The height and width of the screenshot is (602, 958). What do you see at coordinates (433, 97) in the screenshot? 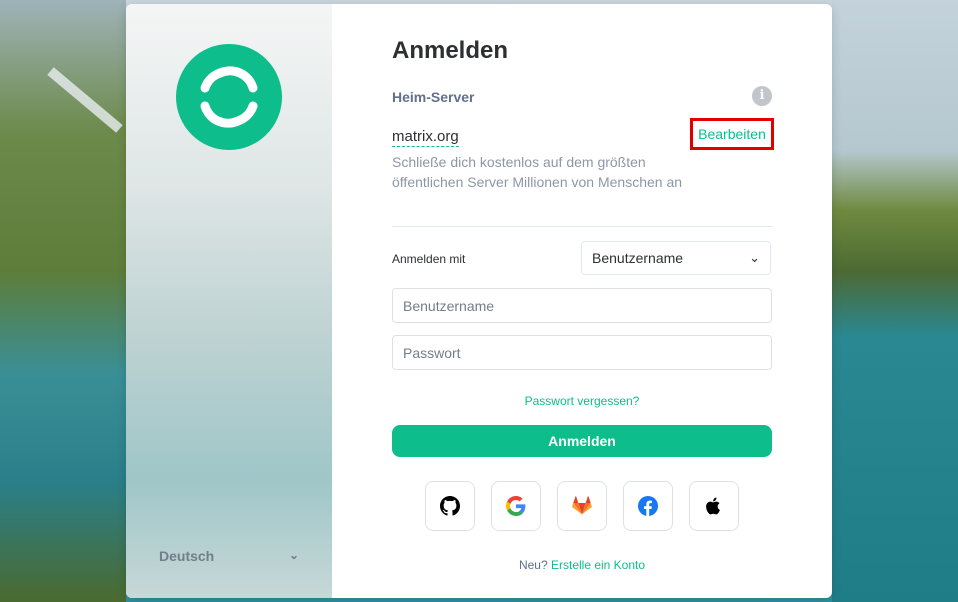
I see `homeserver-label: Heim-Server` at bounding box center [433, 97].